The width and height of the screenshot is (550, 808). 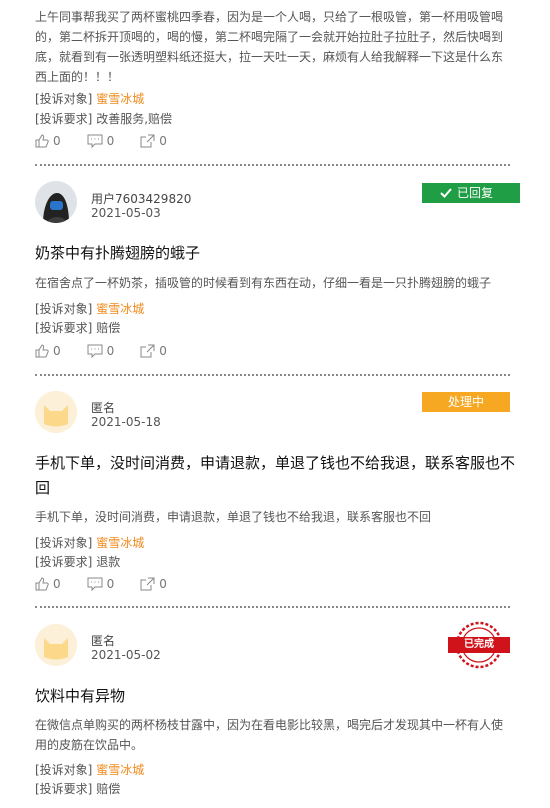 What do you see at coordinates (274, 253) in the screenshot?
I see `complaint-title: 奶茶中有扑腾翅膀的蛾子` at bounding box center [274, 253].